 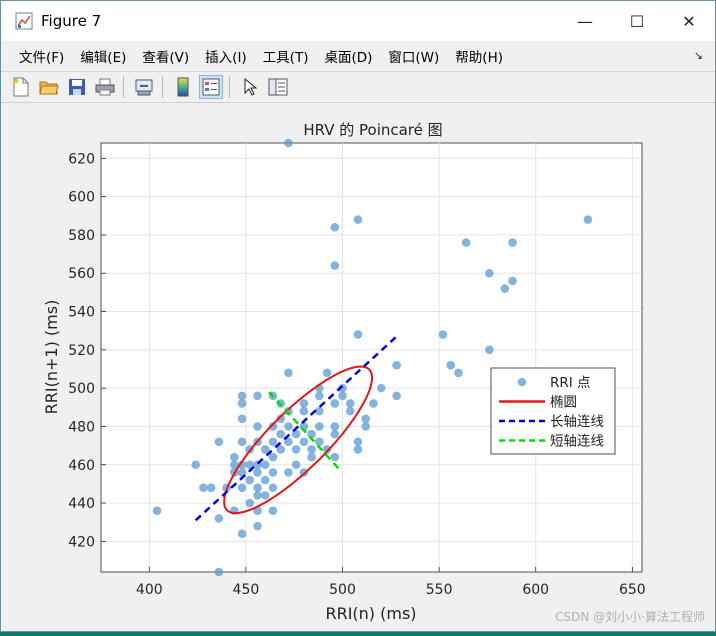 I want to click on chart-legend: RRI 点椭圆长轴连线短轴连线, so click(x=553, y=411).